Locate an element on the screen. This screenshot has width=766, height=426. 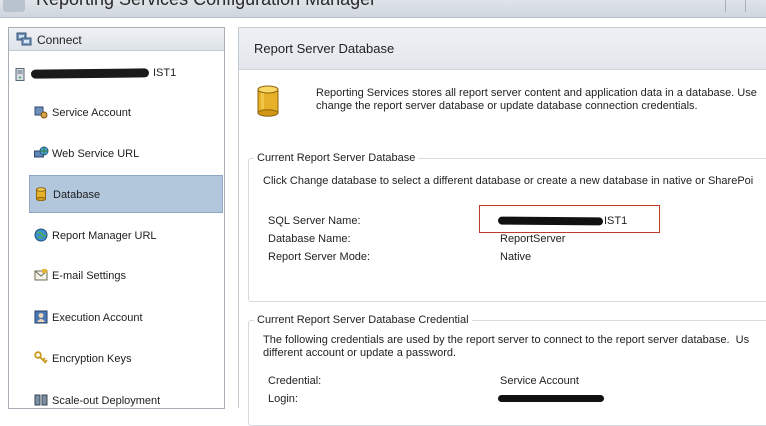
server-icon is located at coordinates (20, 76).